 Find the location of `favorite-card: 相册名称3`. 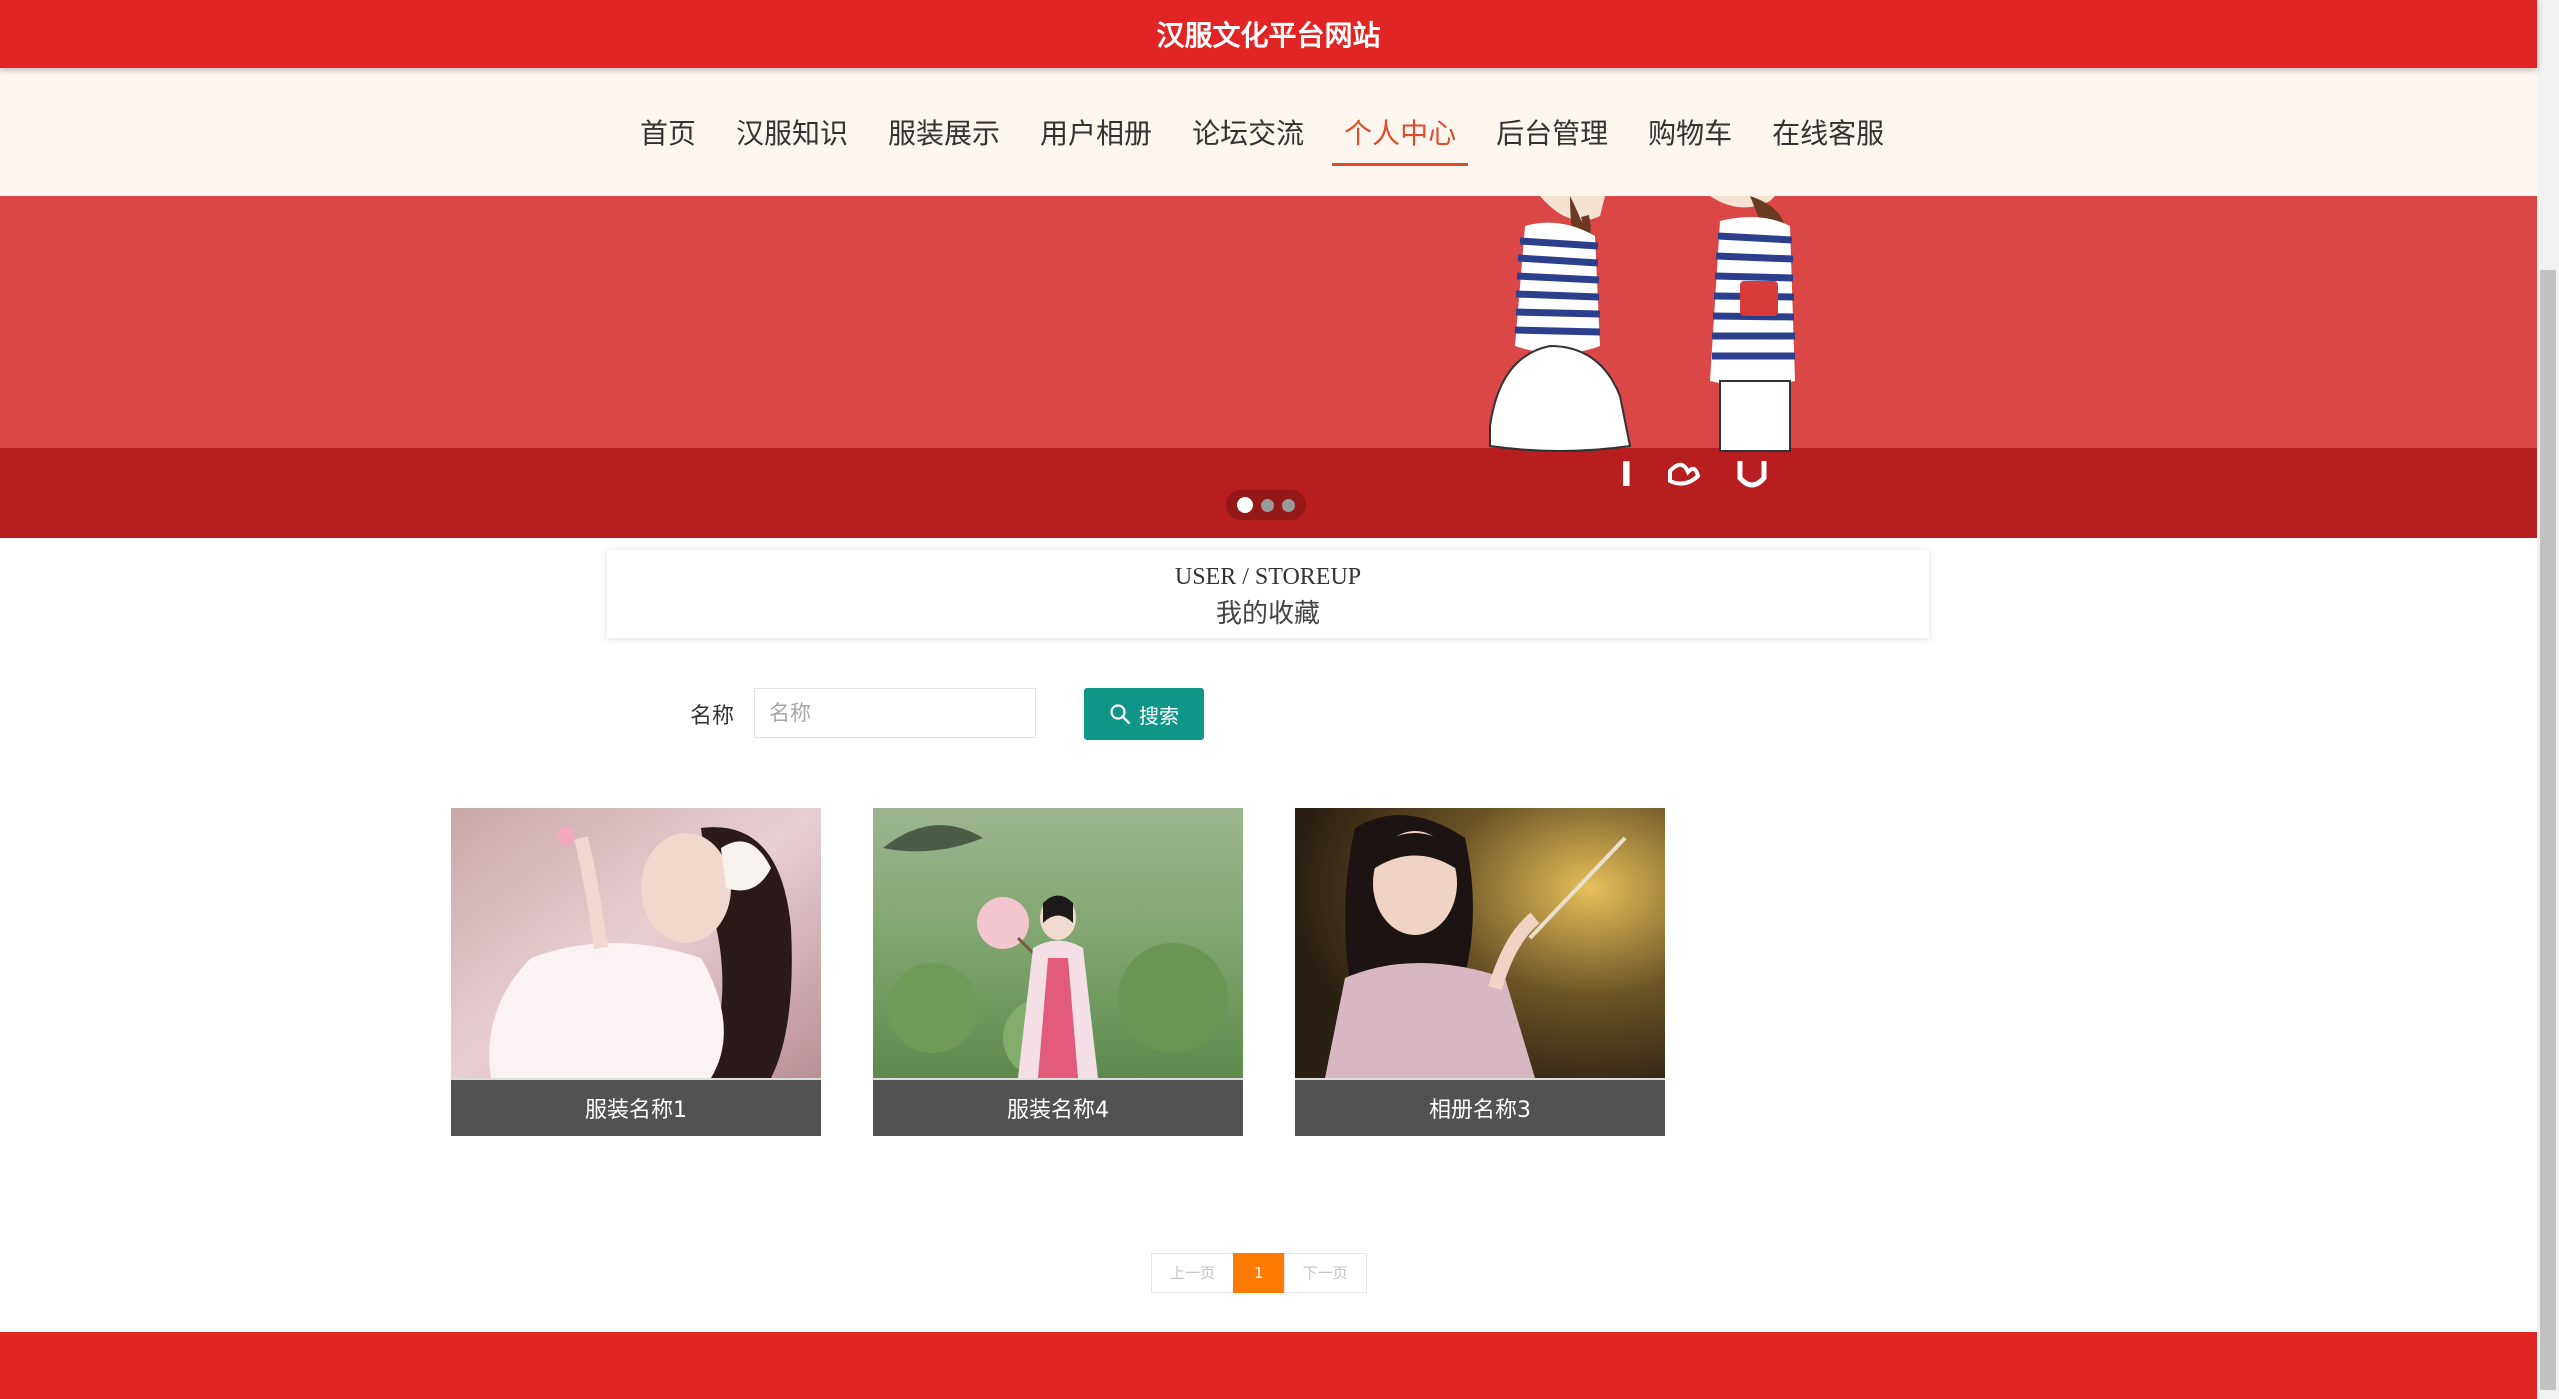

favorite-card: 相册名称3 is located at coordinates (1480, 972).